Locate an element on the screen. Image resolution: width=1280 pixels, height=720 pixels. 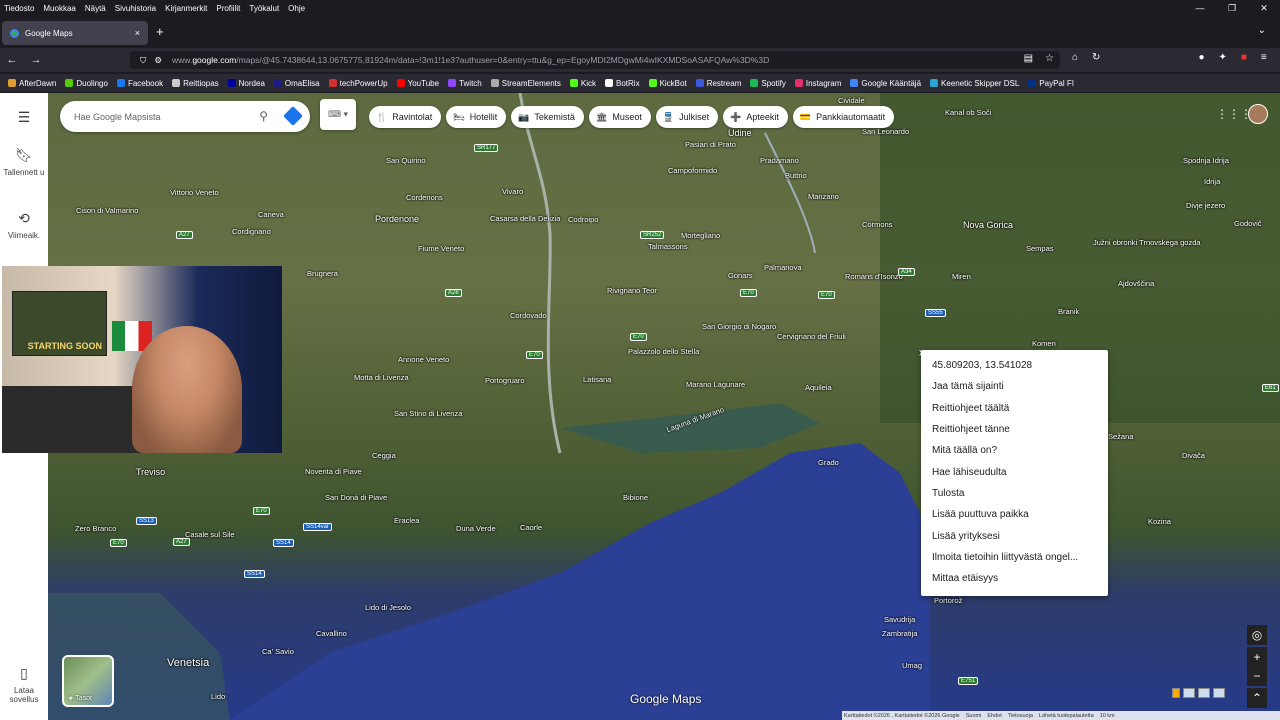
bookmark-item: Keenetic Skipper DSL is located at coordinates (974, 83).